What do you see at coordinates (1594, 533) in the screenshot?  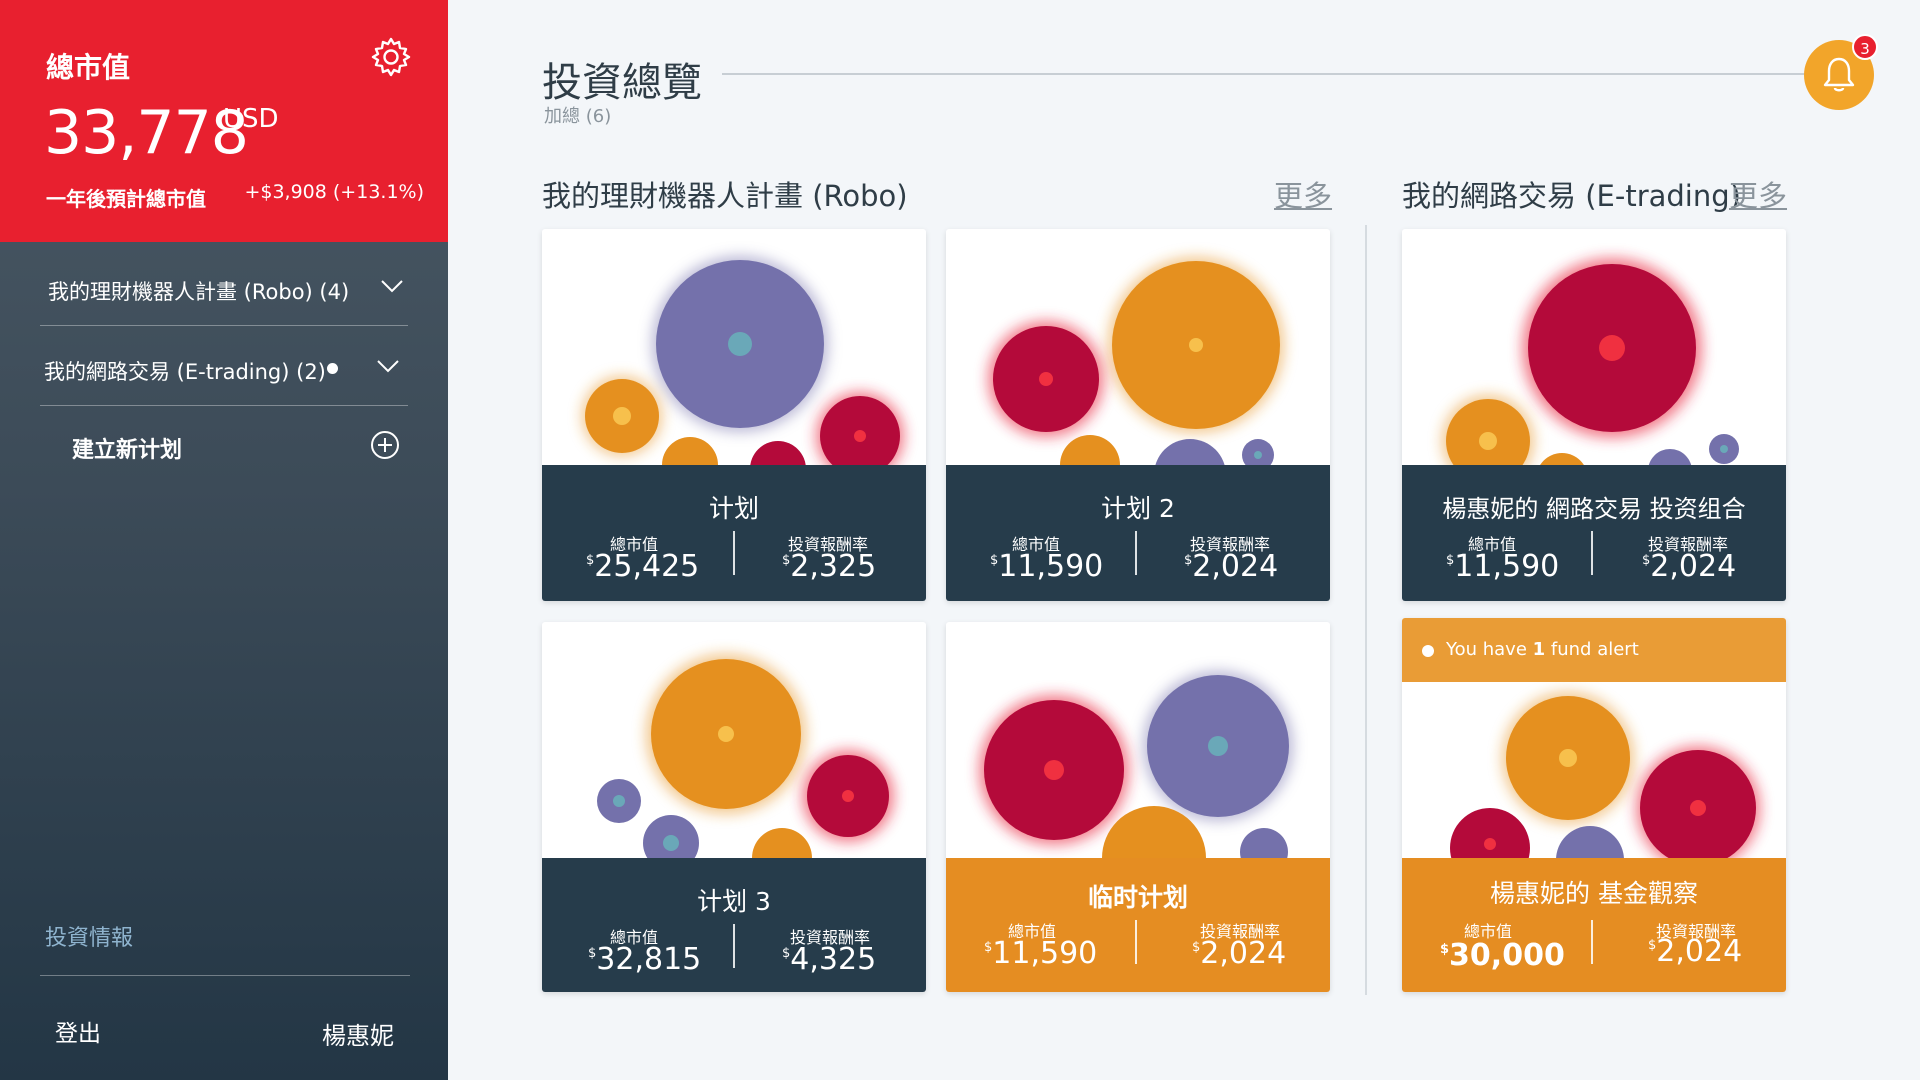 I see `portfolio-card-footer: 楊惠妮的 網路交易 投资组合 總市值 $11,590 投資報酬率 $2,024` at bounding box center [1594, 533].